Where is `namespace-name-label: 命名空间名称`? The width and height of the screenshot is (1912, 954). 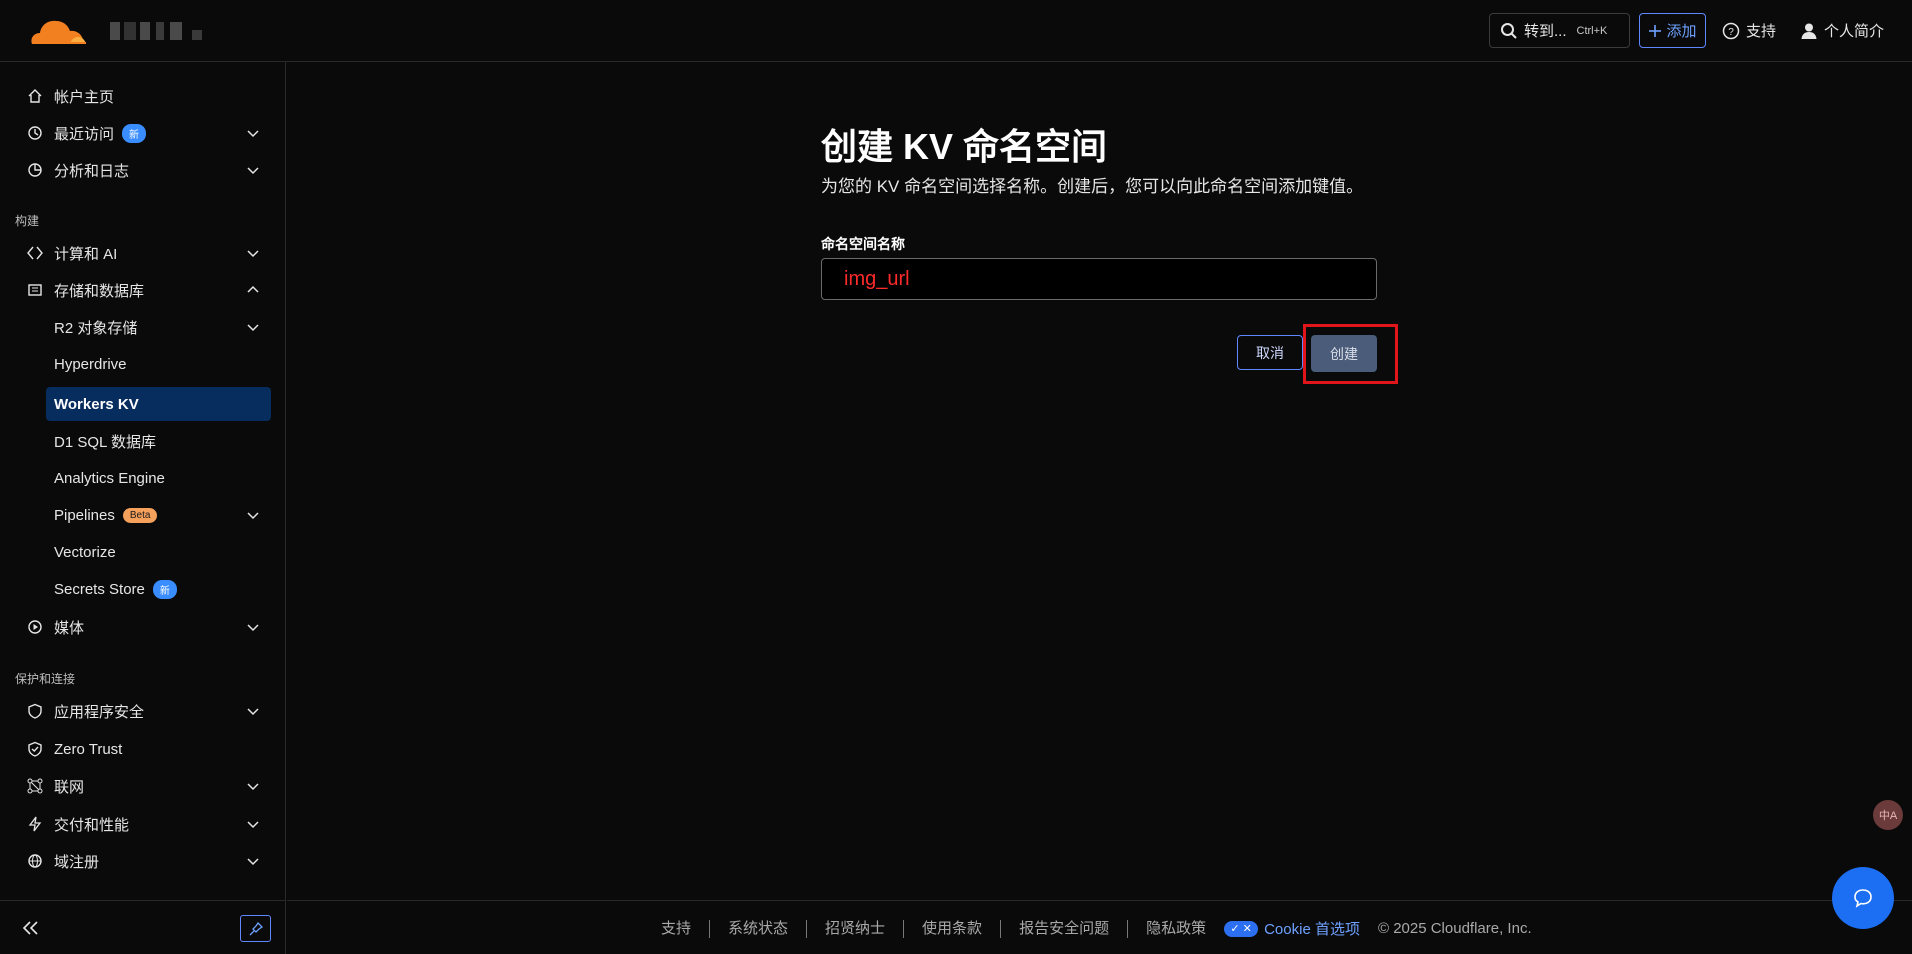 namespace-name-label: 命名空间名称 is located at coordinates (863, 244).